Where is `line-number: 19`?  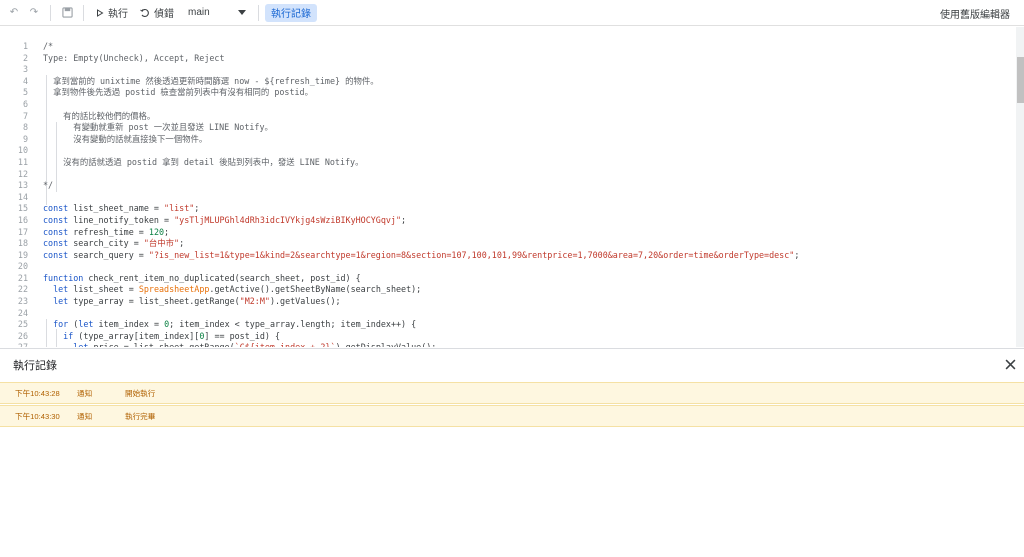
line-number: 19 is located at coordinates (22, 254).